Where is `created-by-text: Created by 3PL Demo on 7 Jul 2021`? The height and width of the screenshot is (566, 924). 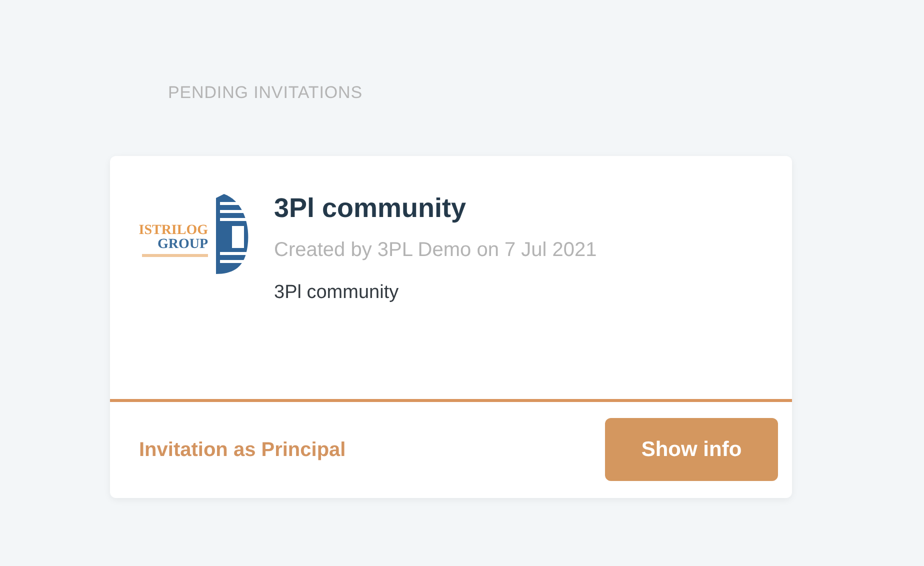
created-by-text: Created by 3PL Demo on 7 Jul 2021 is located at coordinates (435, 251).